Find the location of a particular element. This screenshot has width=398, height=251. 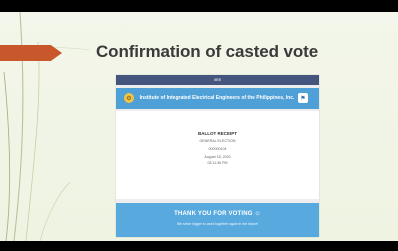

thank-you-message: THANK YOU FOR VOTING ☺ is located at coordinates (217, 214).